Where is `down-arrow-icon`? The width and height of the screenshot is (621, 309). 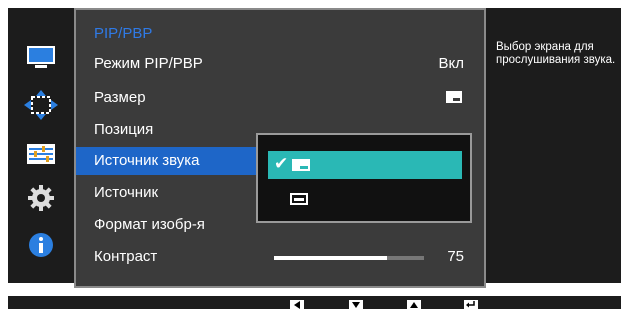 down-arrow-icon is located at coordinates (356, 304).